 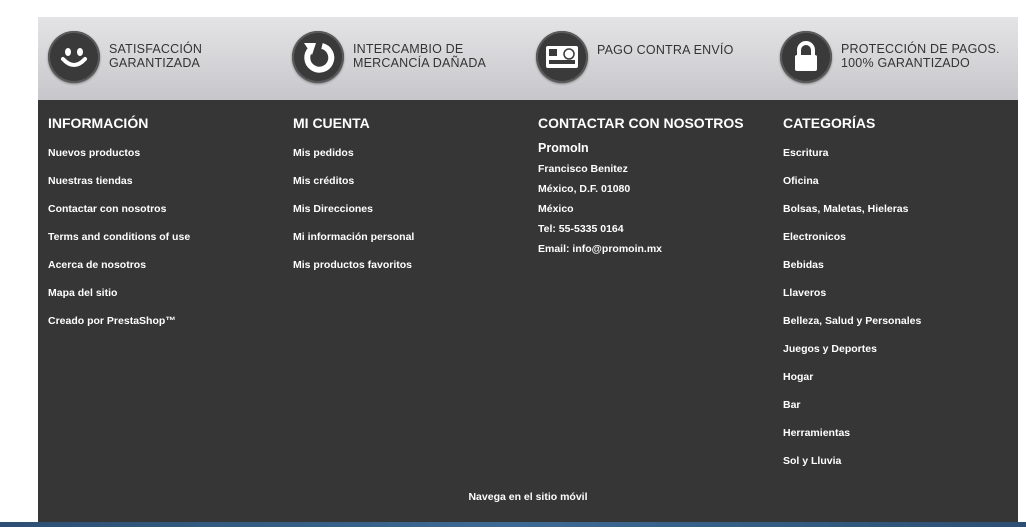 I want to click on feature-text: INTERCAMBIO DE MERCANCÍA DAÑADA, so click(x=420, y=56).